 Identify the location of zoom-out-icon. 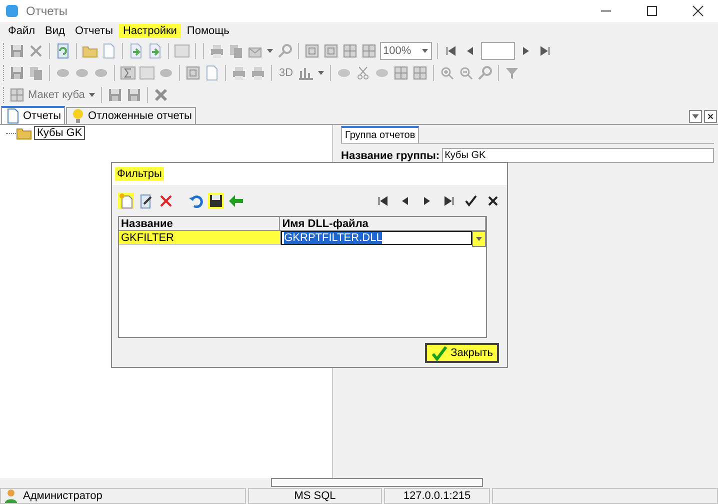
(466, 73).